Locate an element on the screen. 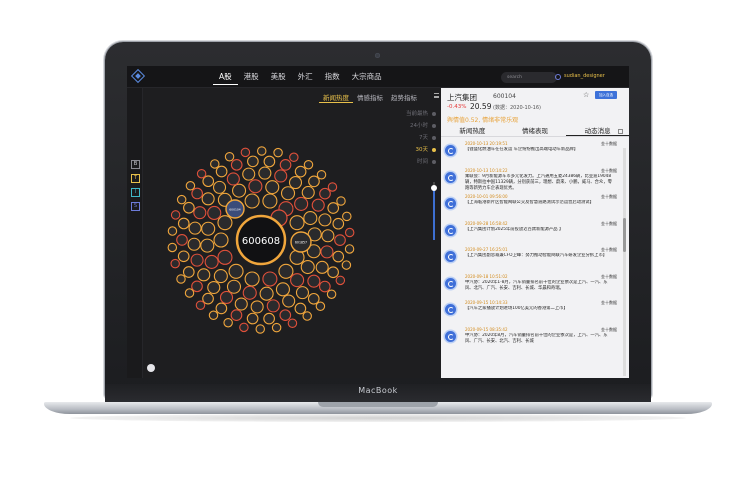  tab-emotion: 情绪表现 is located at coordinates (535, 131).